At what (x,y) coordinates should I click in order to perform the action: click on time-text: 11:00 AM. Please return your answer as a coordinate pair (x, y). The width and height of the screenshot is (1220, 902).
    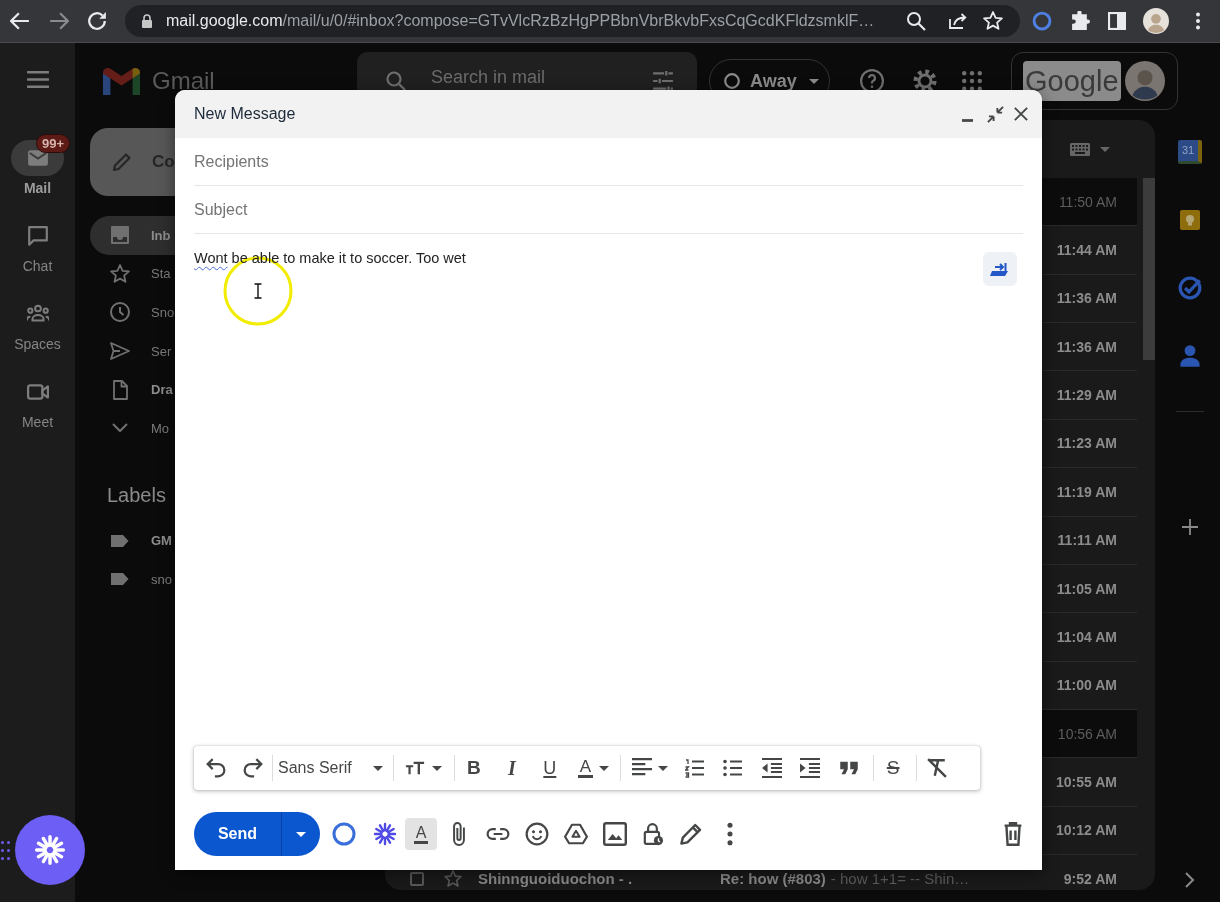
    Looking at the image, I should click on (1086, 685).